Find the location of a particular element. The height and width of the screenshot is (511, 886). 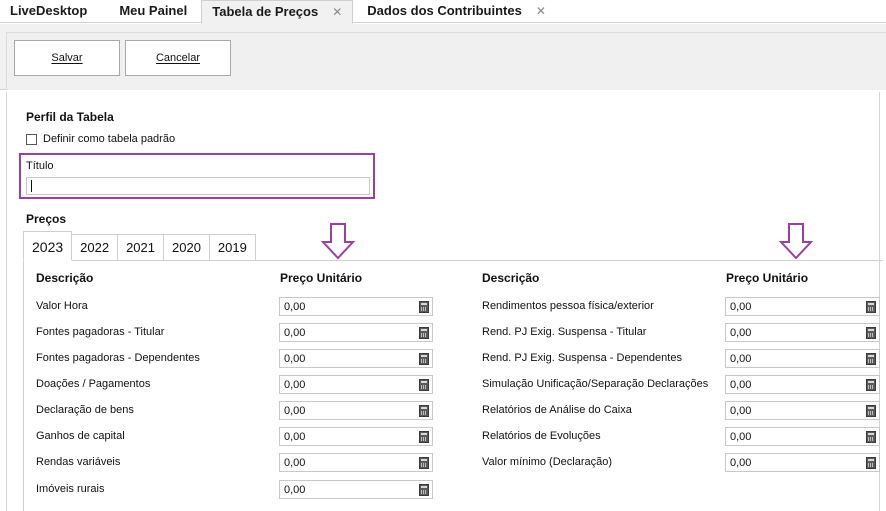

list-item: Rendas variáveis is located at coordinates (78, 462).